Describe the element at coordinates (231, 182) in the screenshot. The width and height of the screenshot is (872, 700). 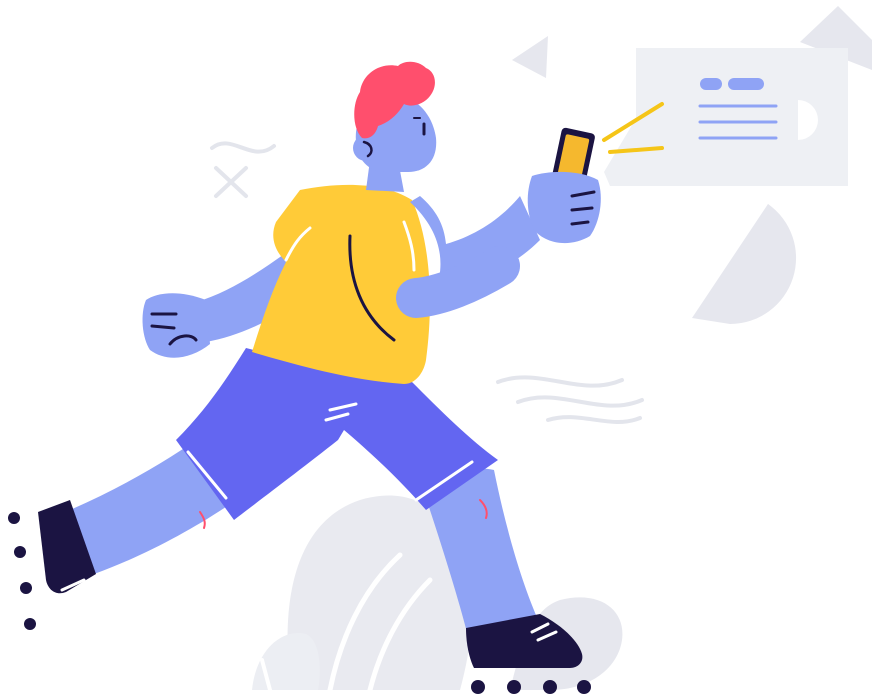
I see `cross-doodle` at that location.